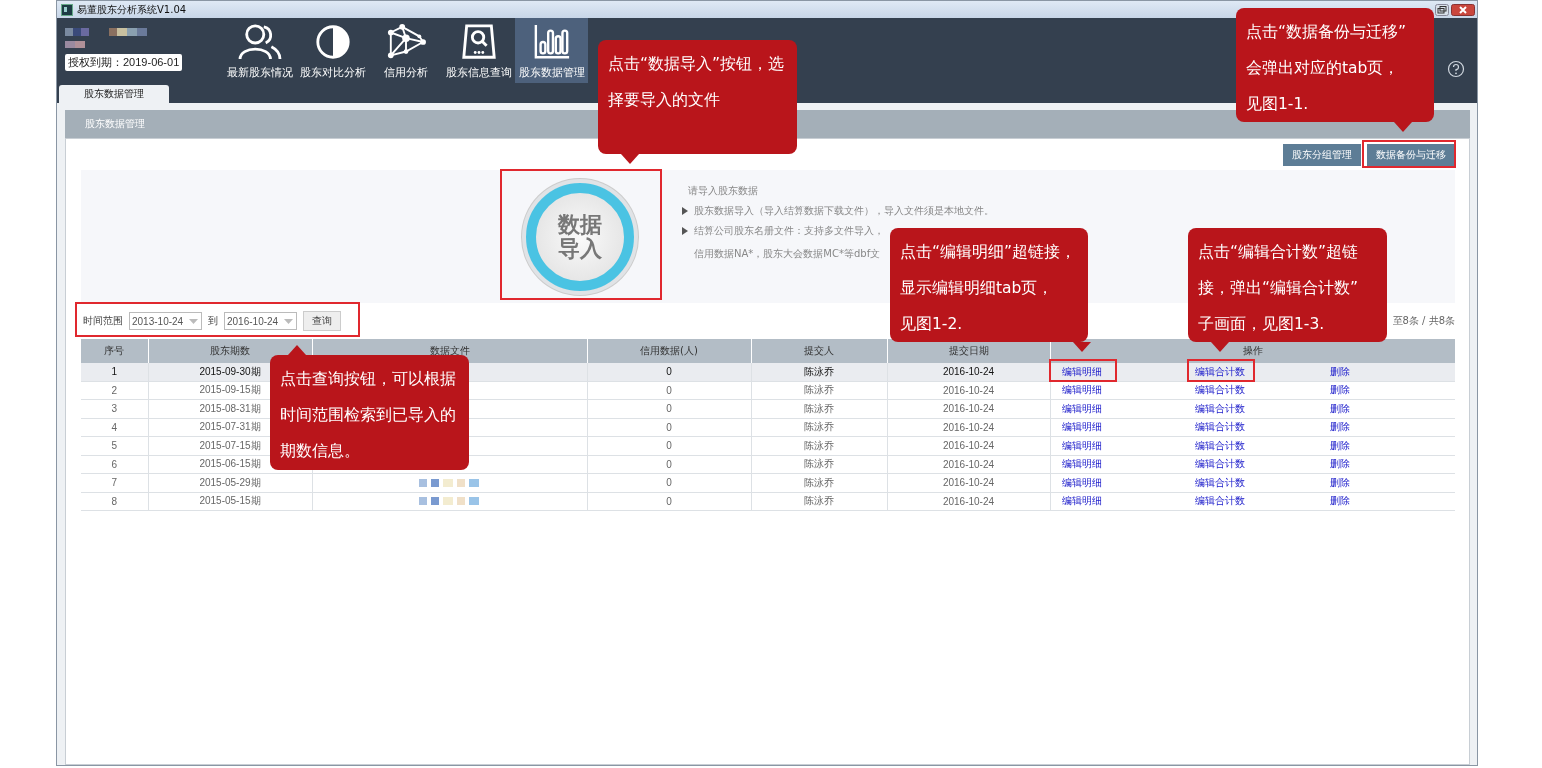 The image size is (1542, 768). What do you see at coordinates (1411, 155) in the screenshot?
I see `action-button: 数据备份与迁移` at bounding box center [1411, 155].